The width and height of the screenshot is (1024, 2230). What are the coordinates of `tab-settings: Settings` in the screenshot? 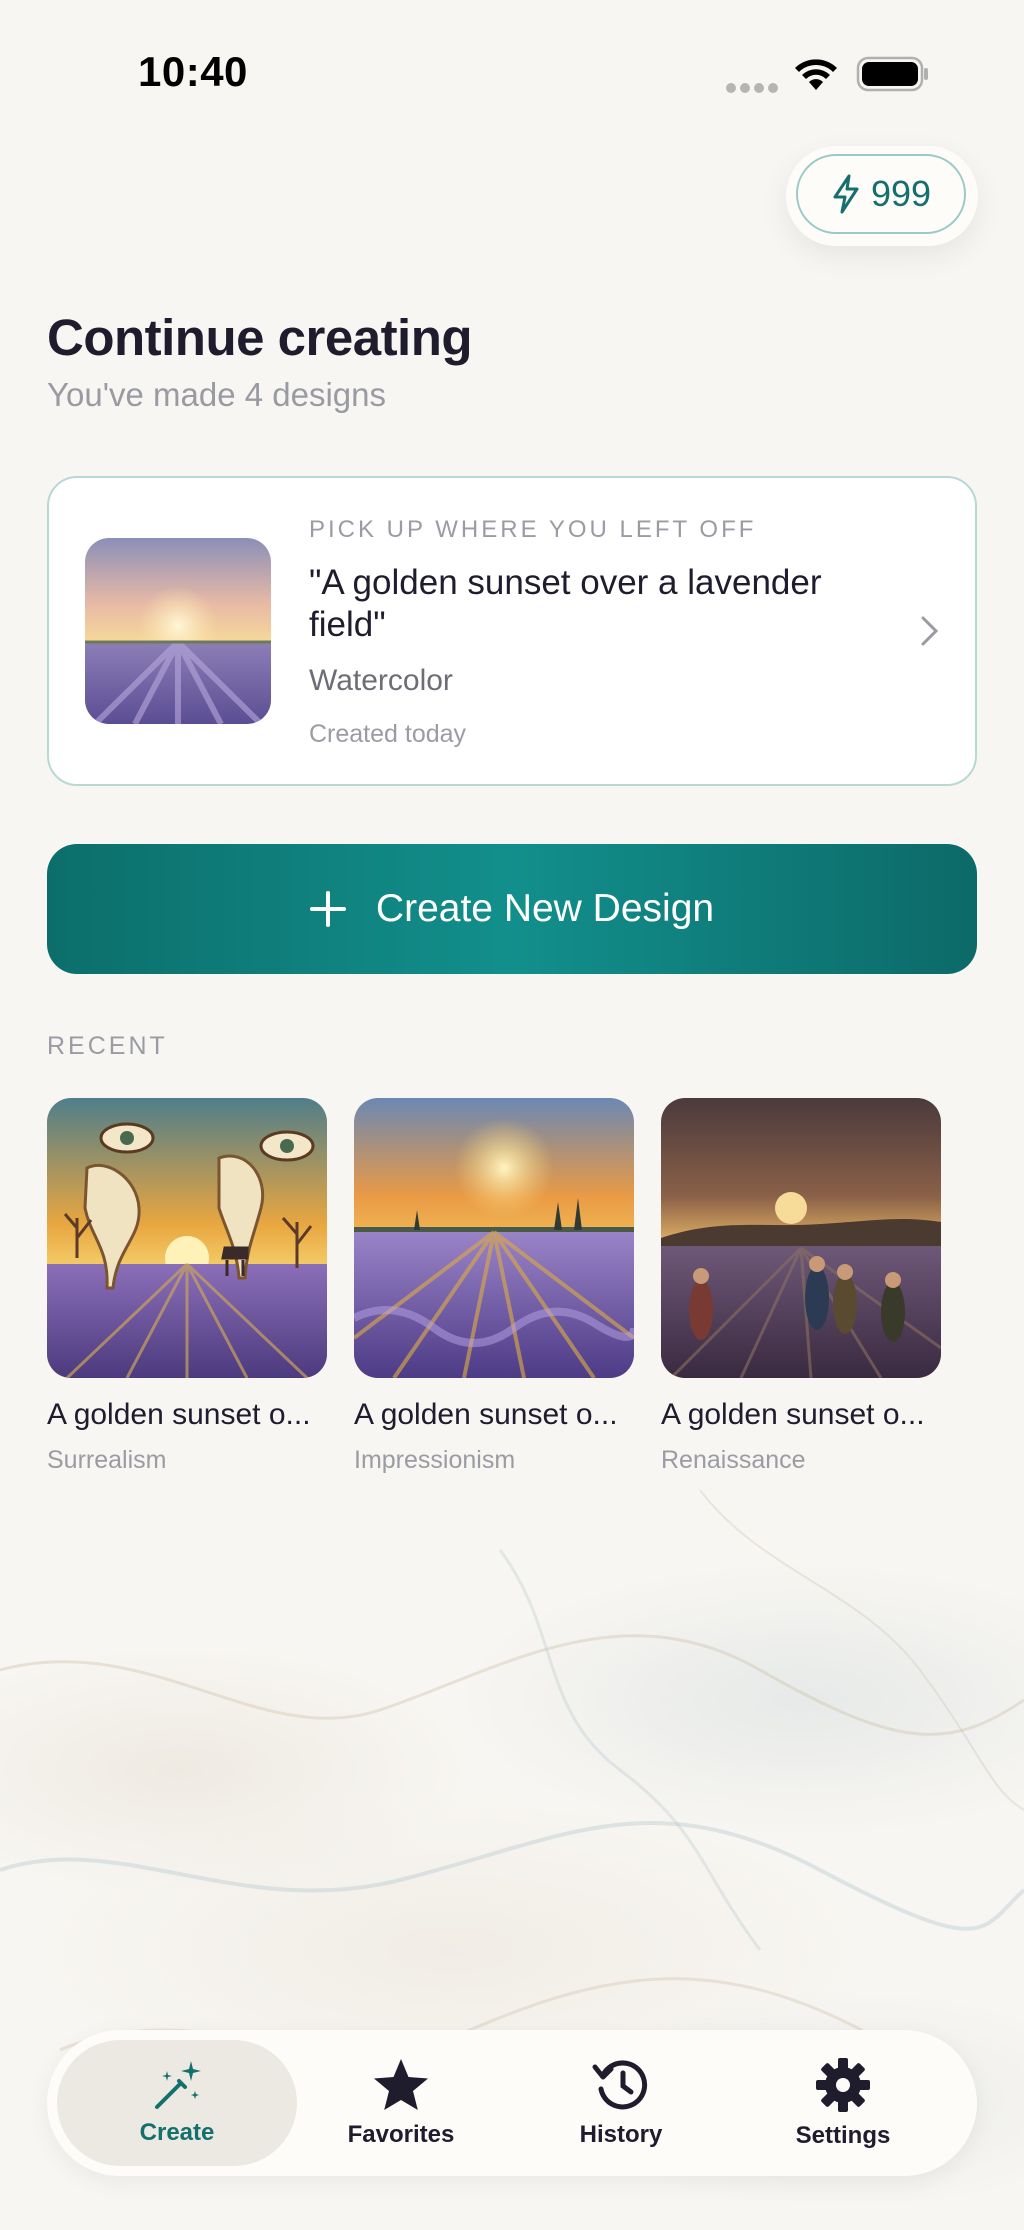 It's located at (843, 2103).